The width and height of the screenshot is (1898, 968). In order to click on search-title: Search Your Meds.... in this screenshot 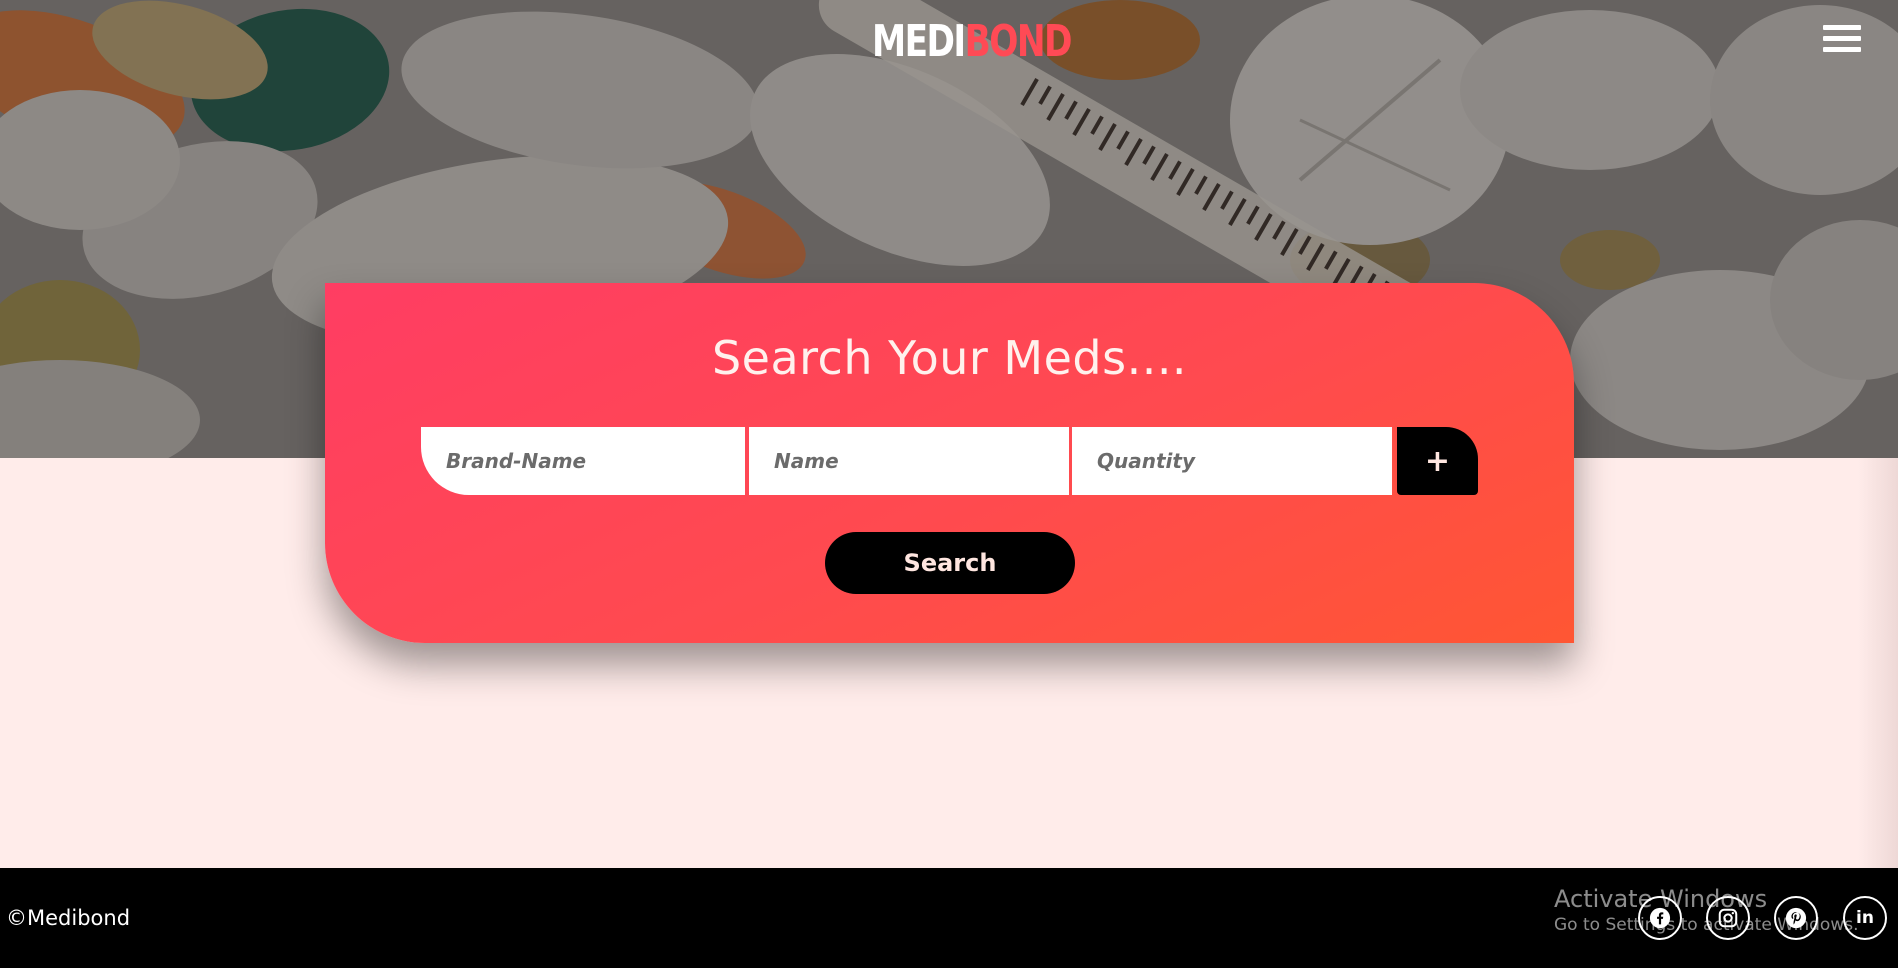, I will do `click(949, 358)`.